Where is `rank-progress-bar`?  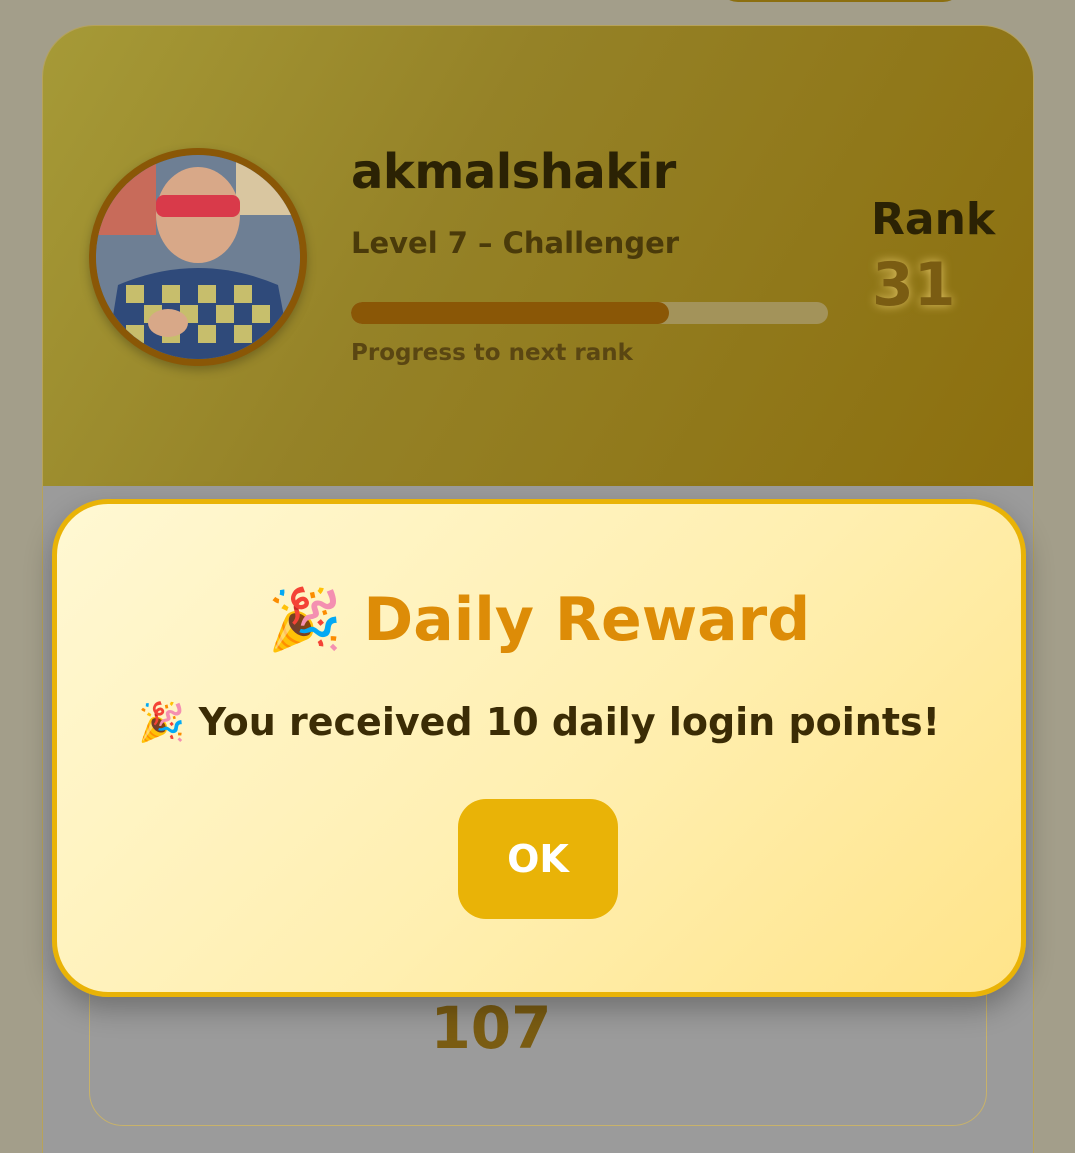 rank-progress-bar is located at coordinates (589, 313).